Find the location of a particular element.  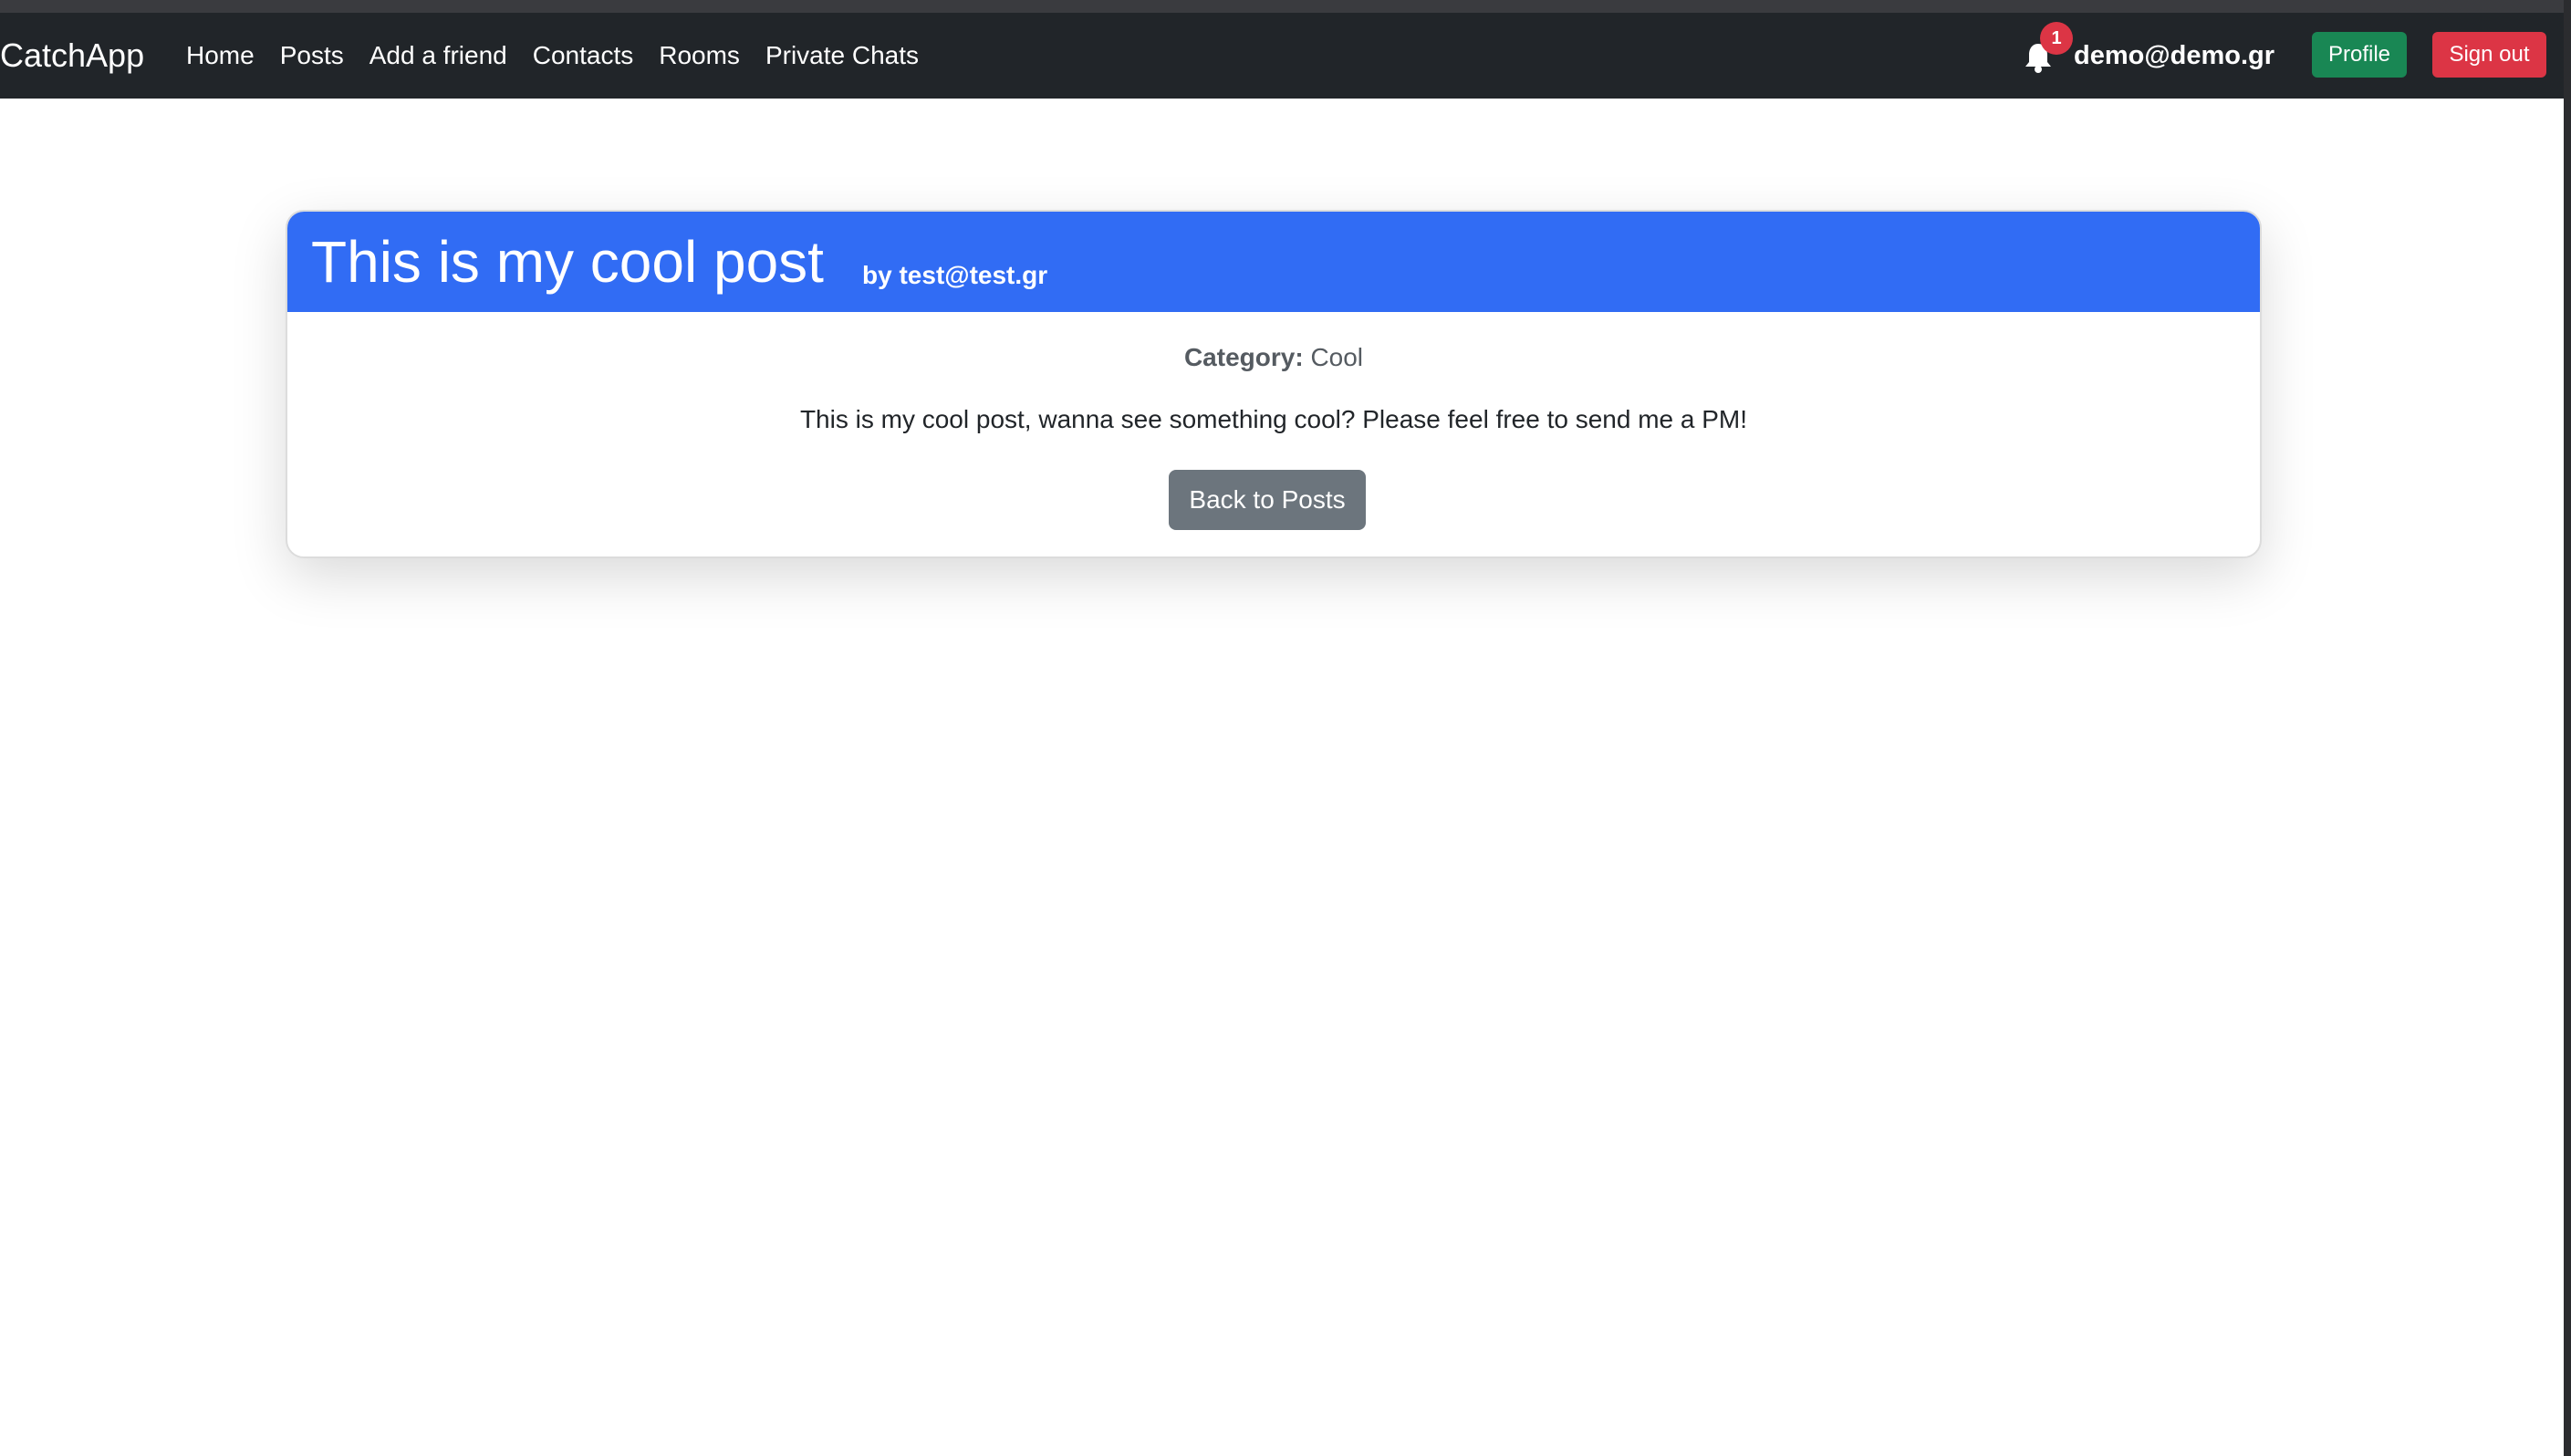

nav-link-home: Home is located at coordinates (220, 55).